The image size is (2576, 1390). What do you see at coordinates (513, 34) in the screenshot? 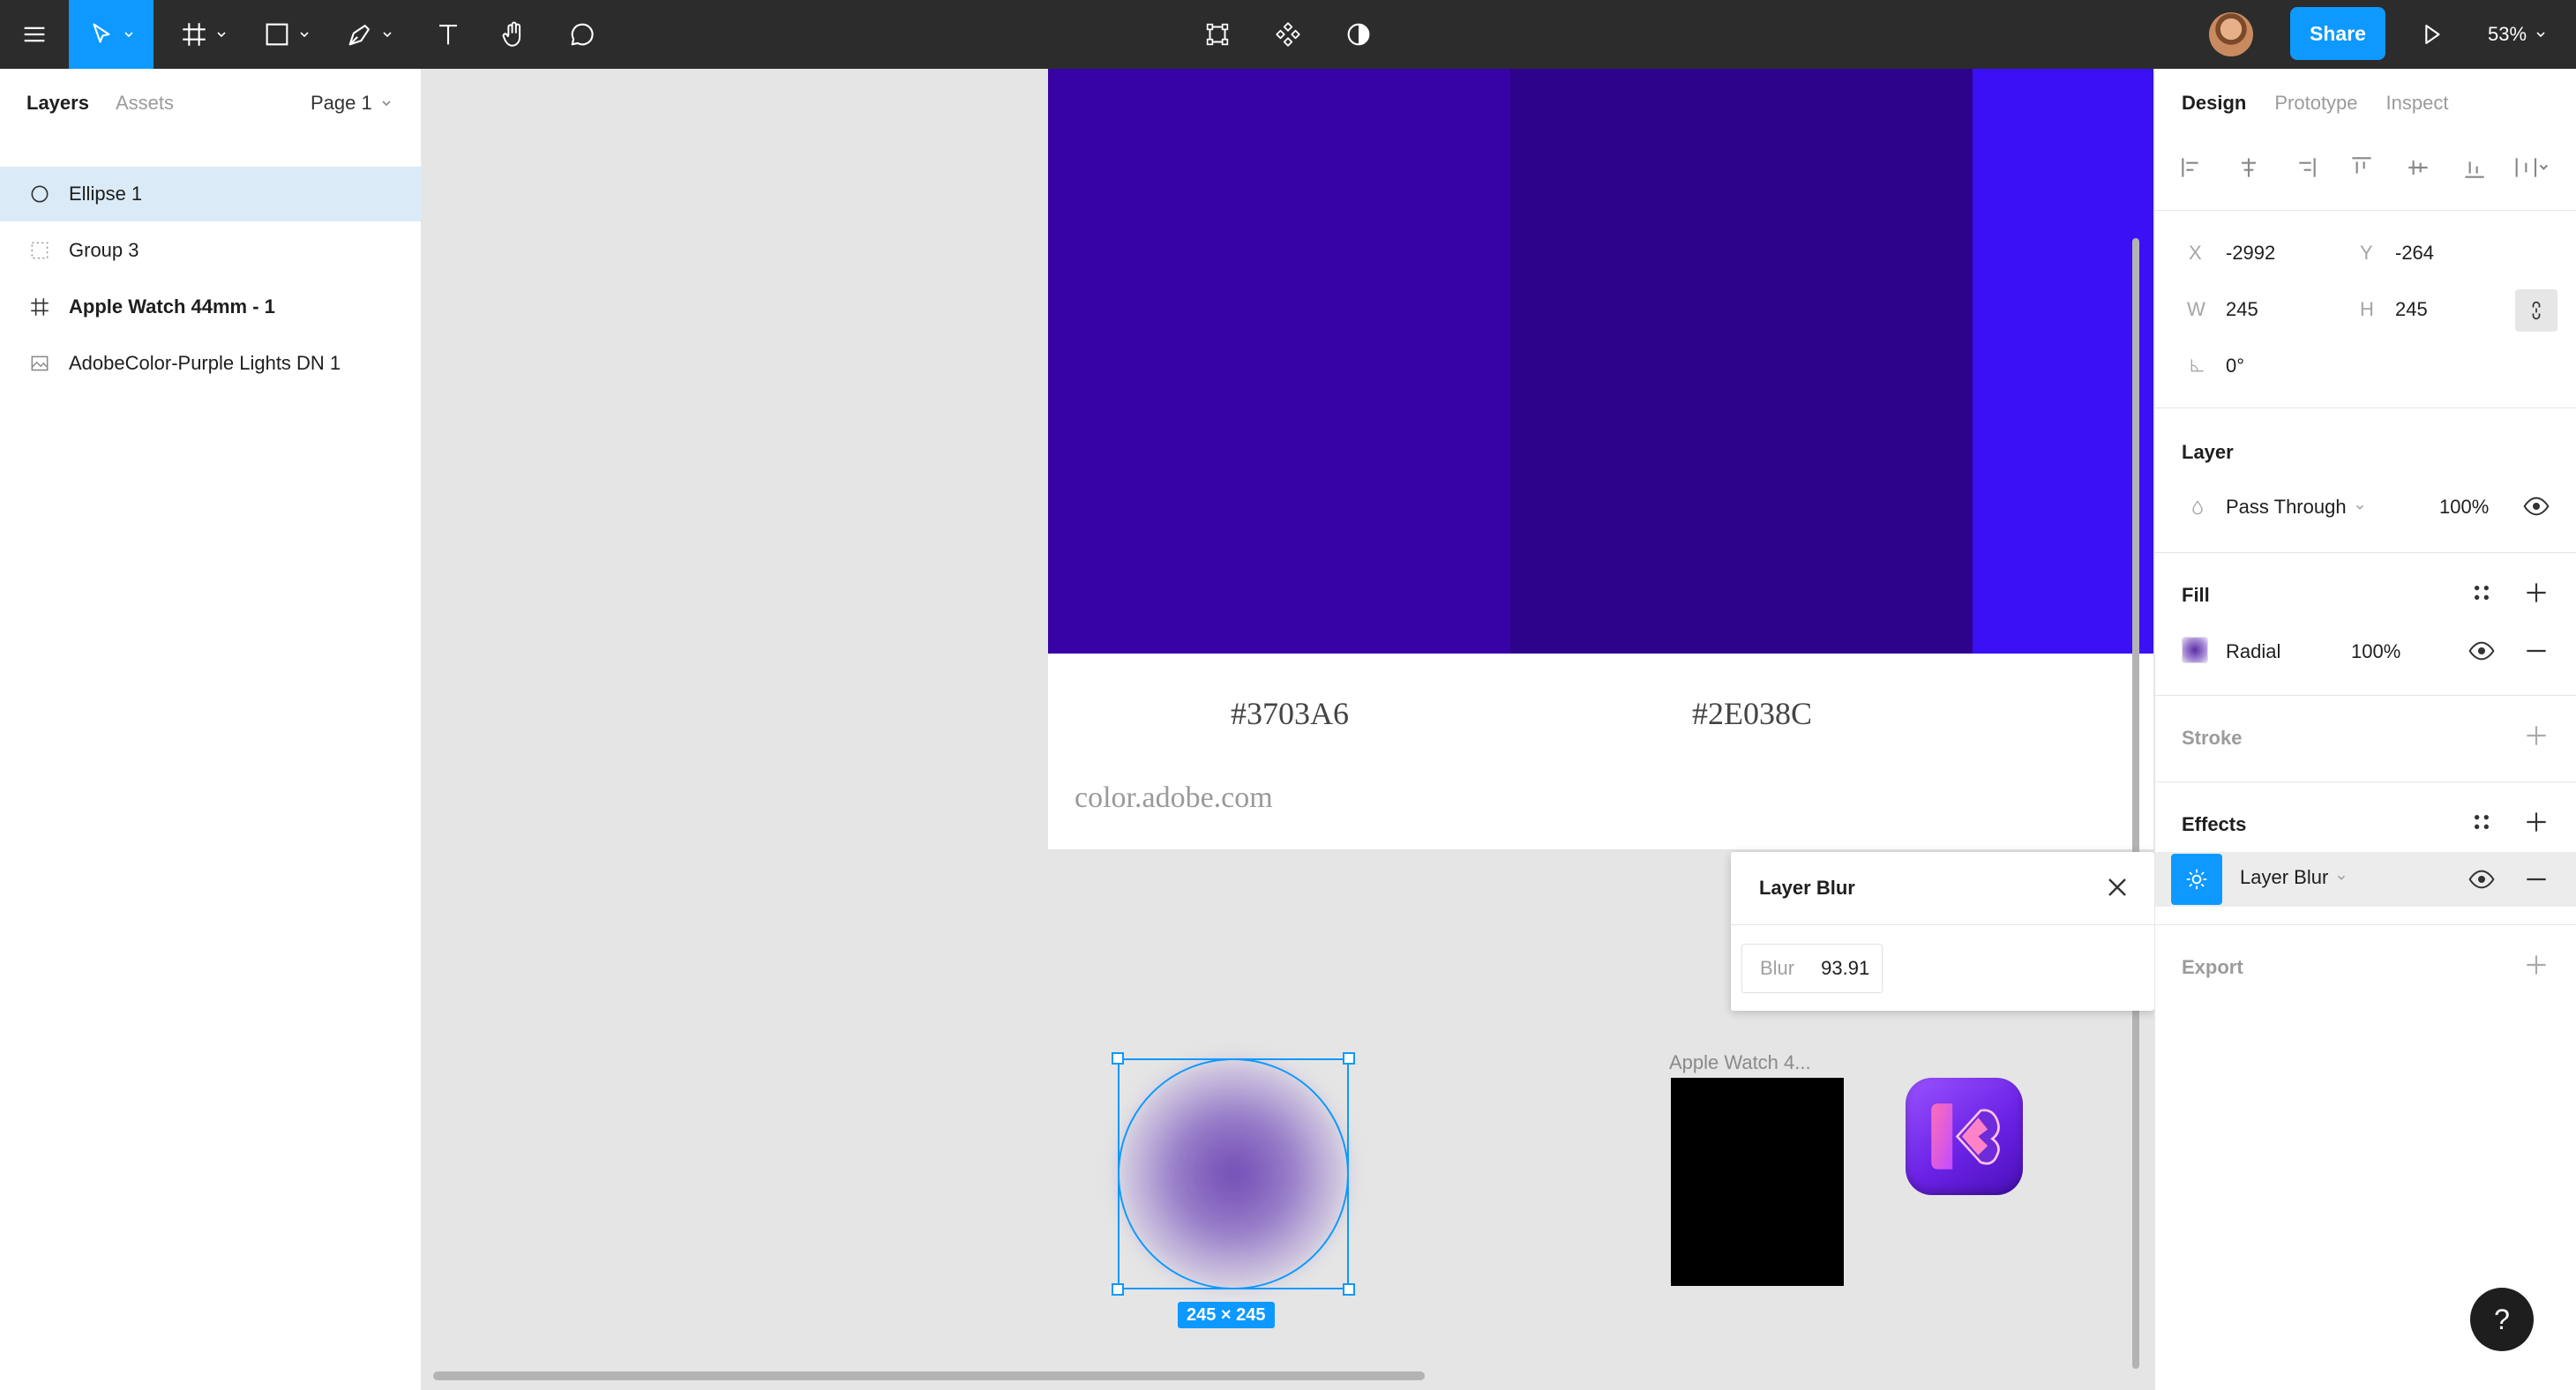
I see `hand-tool-button` at bounding box center [513, 34].